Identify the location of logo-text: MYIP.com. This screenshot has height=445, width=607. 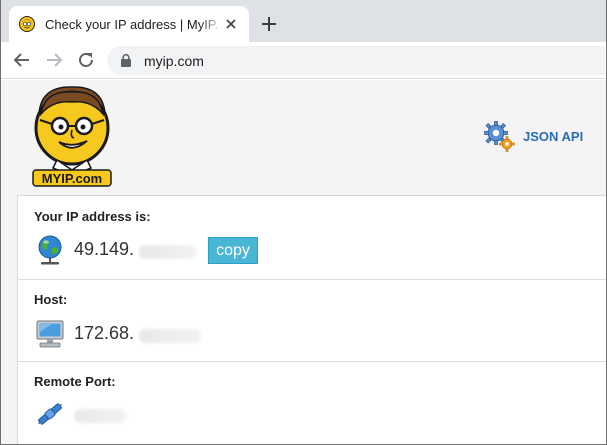
(72, 178).